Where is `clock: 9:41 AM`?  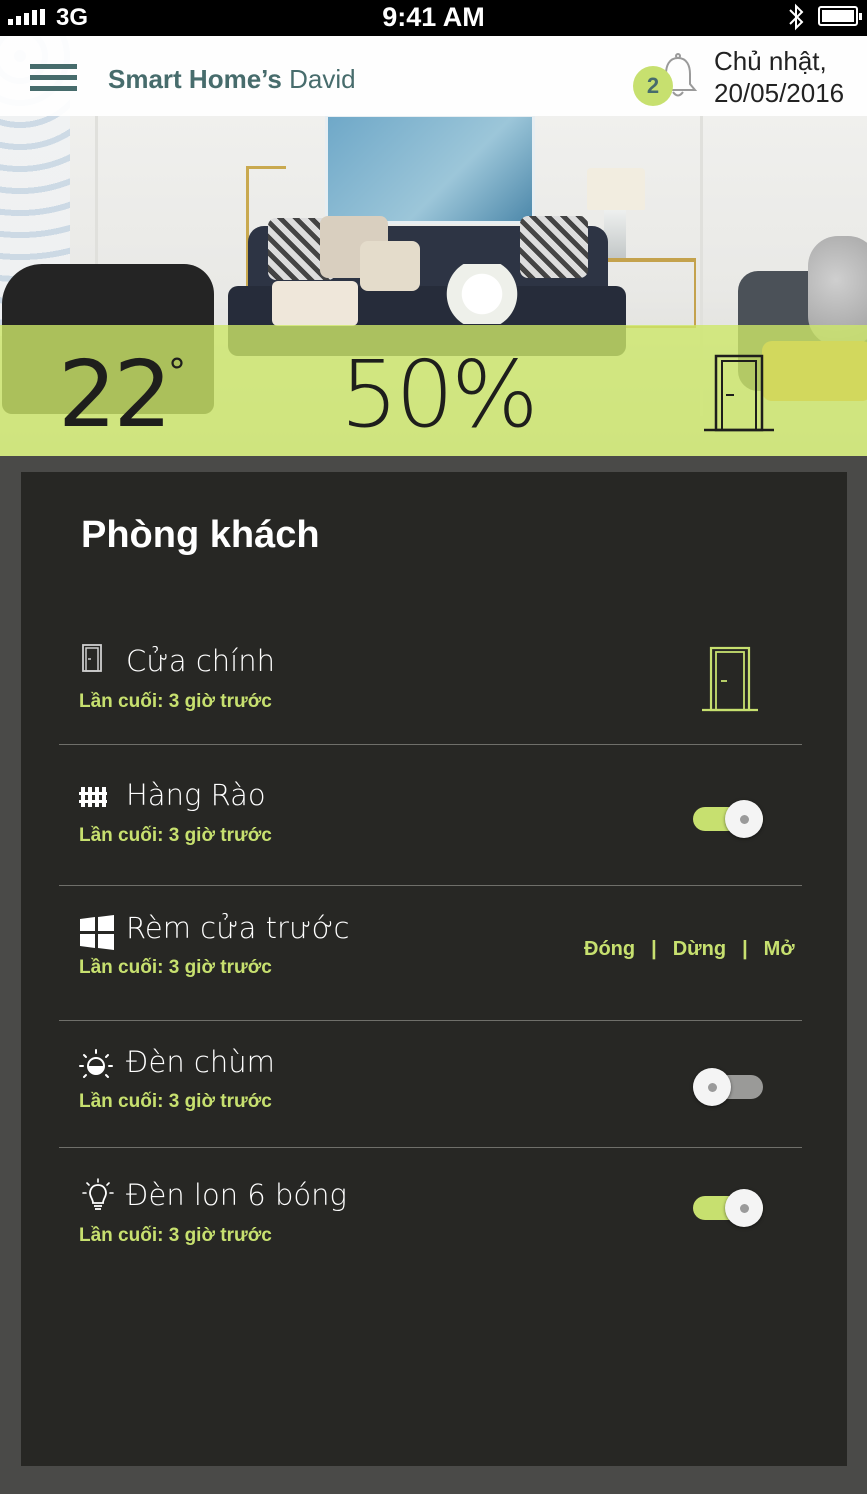
clock: 9:41 AM is located at coordinates (433, 17).